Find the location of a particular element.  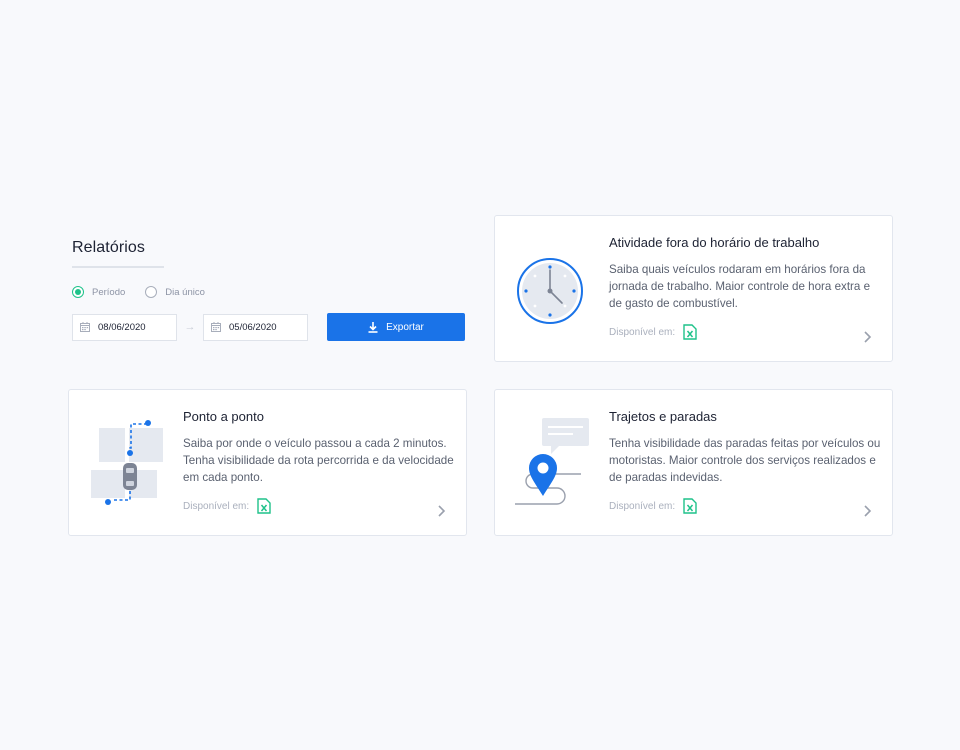

page-title: Relatórios is located at coordinates (109, 247).